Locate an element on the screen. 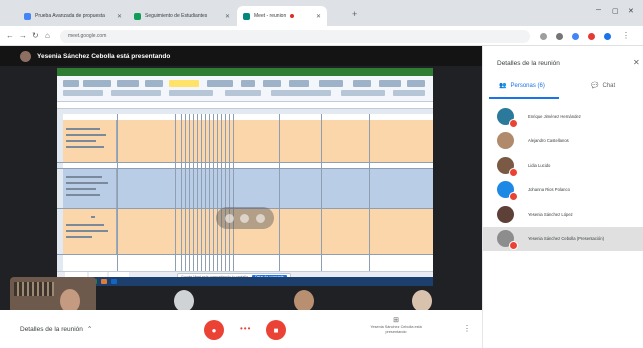  window-close-icon: ✕ is located at coordinates (631, 11).